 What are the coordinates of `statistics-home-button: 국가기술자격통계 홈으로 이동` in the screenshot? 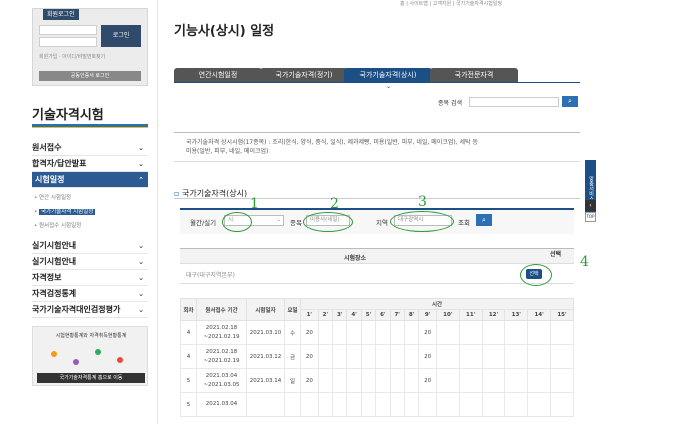 It's located at (91, 378).